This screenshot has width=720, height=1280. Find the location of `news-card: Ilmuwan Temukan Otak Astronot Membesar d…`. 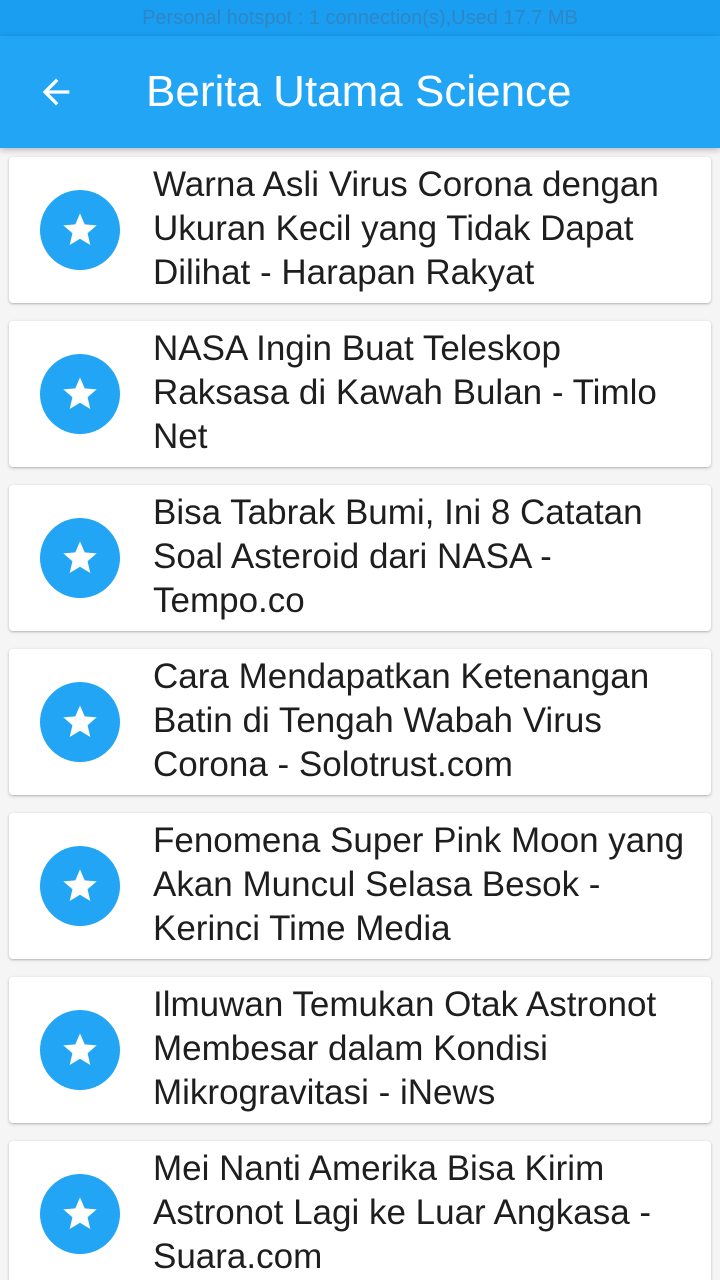

news-card: Ilmuwan Temukan Otak Astronot Membesar d… is located at coordinates (360, 1050).